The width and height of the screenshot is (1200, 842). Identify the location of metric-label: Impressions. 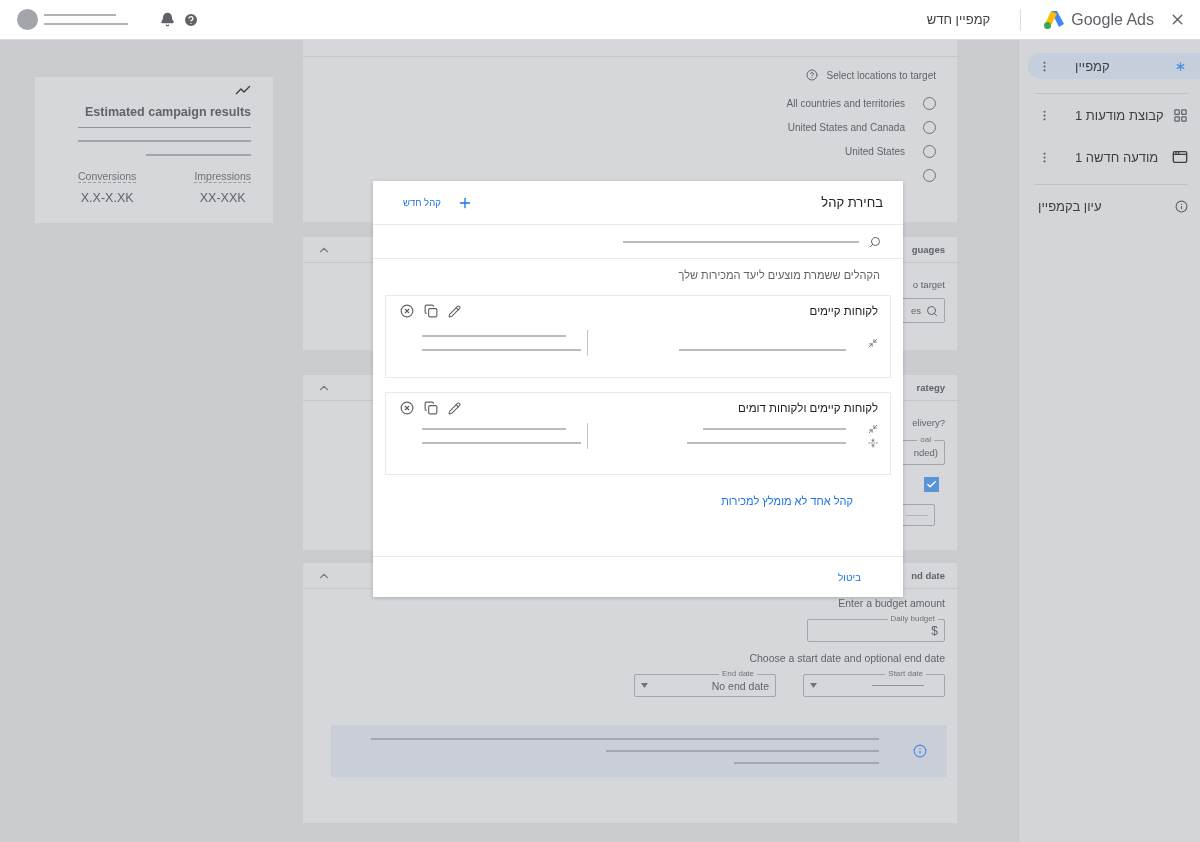
(222, 176).